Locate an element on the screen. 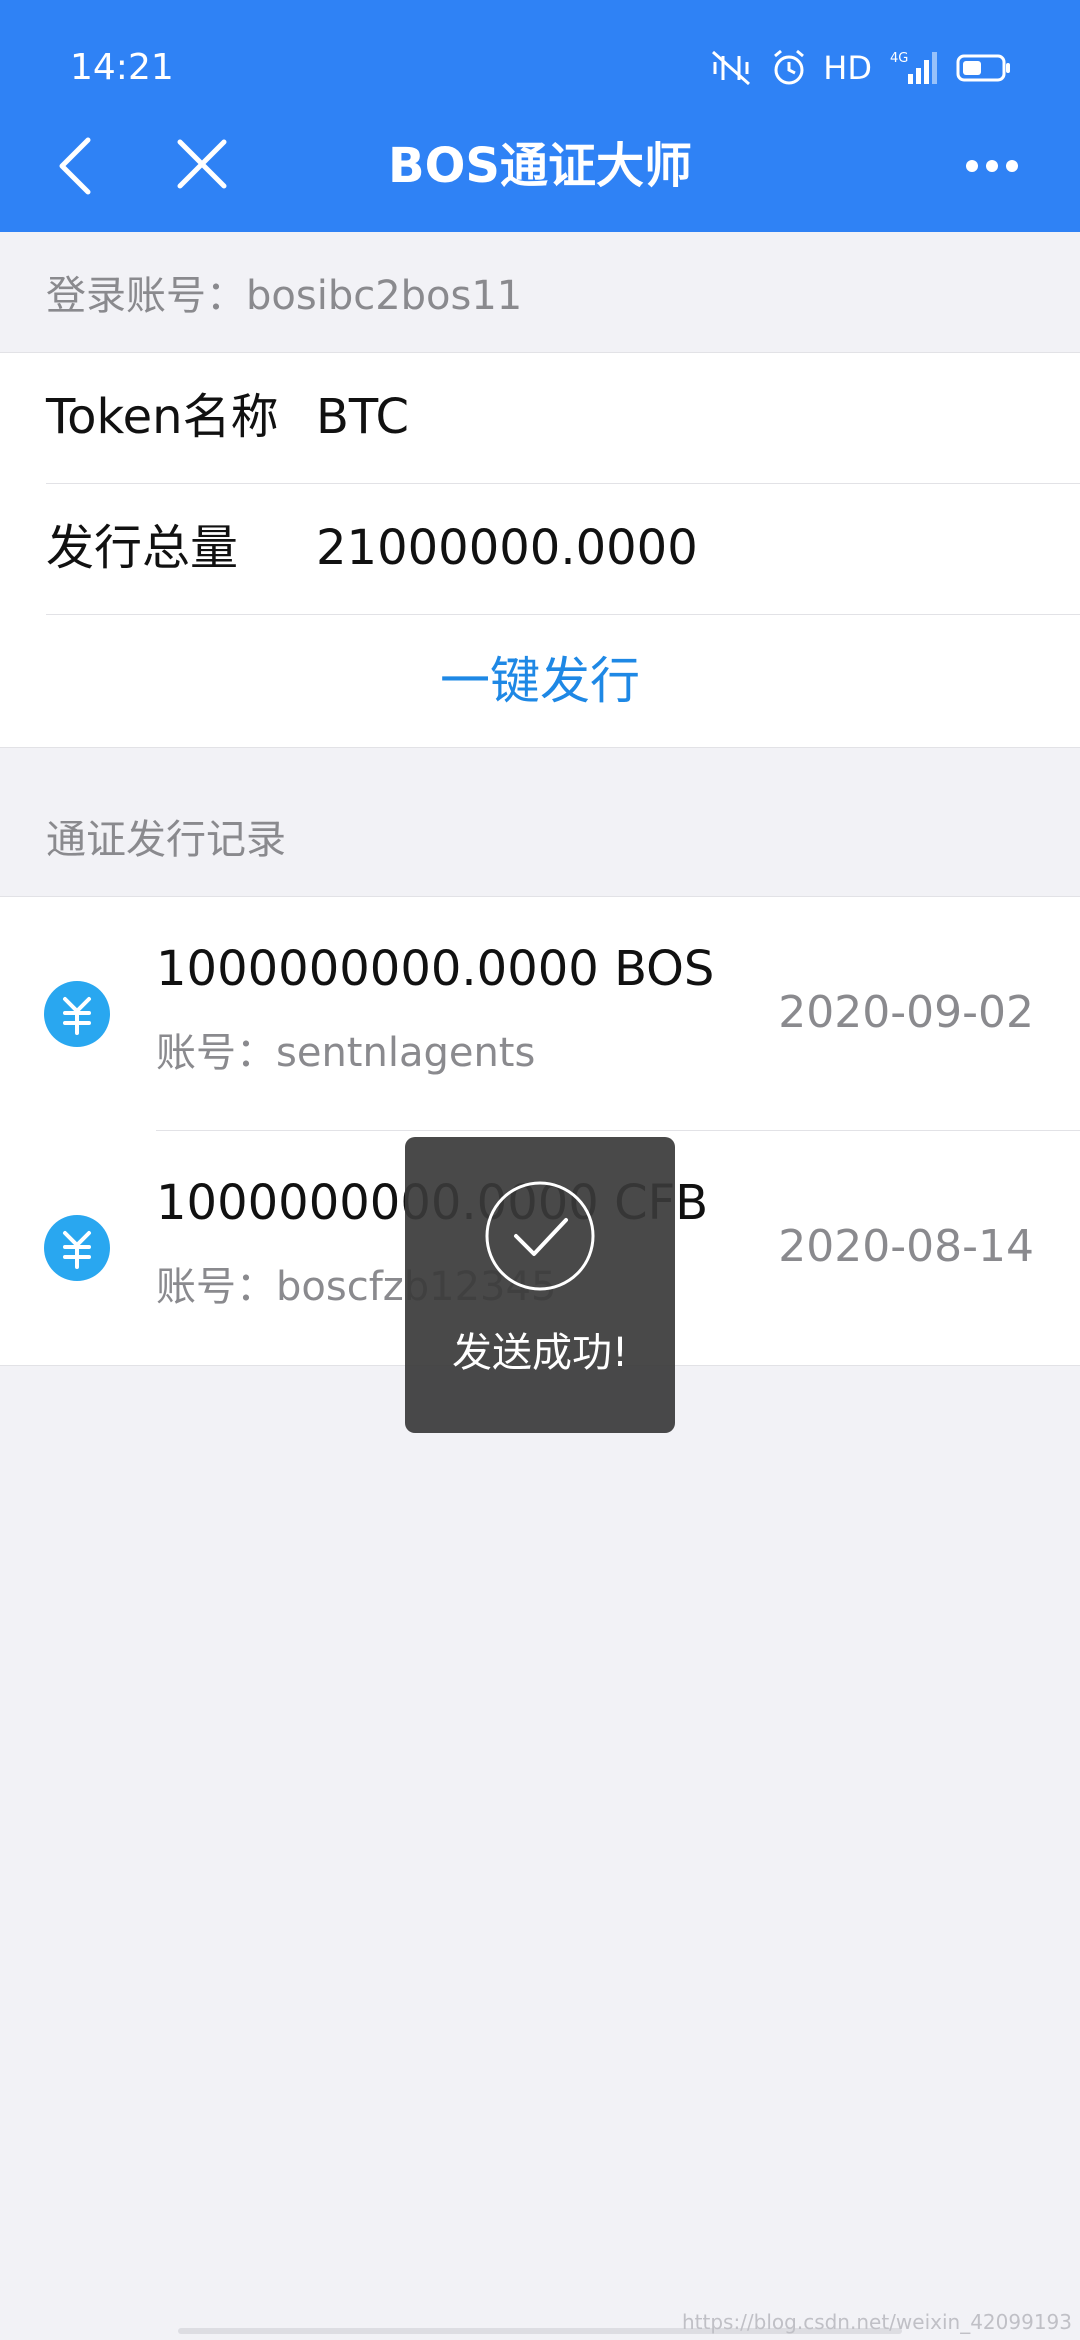 The height and width of the screenshot is (2340, 1080). total-supply-row: 发行总量 21000000.0000 is located at coordinates (563, 549).